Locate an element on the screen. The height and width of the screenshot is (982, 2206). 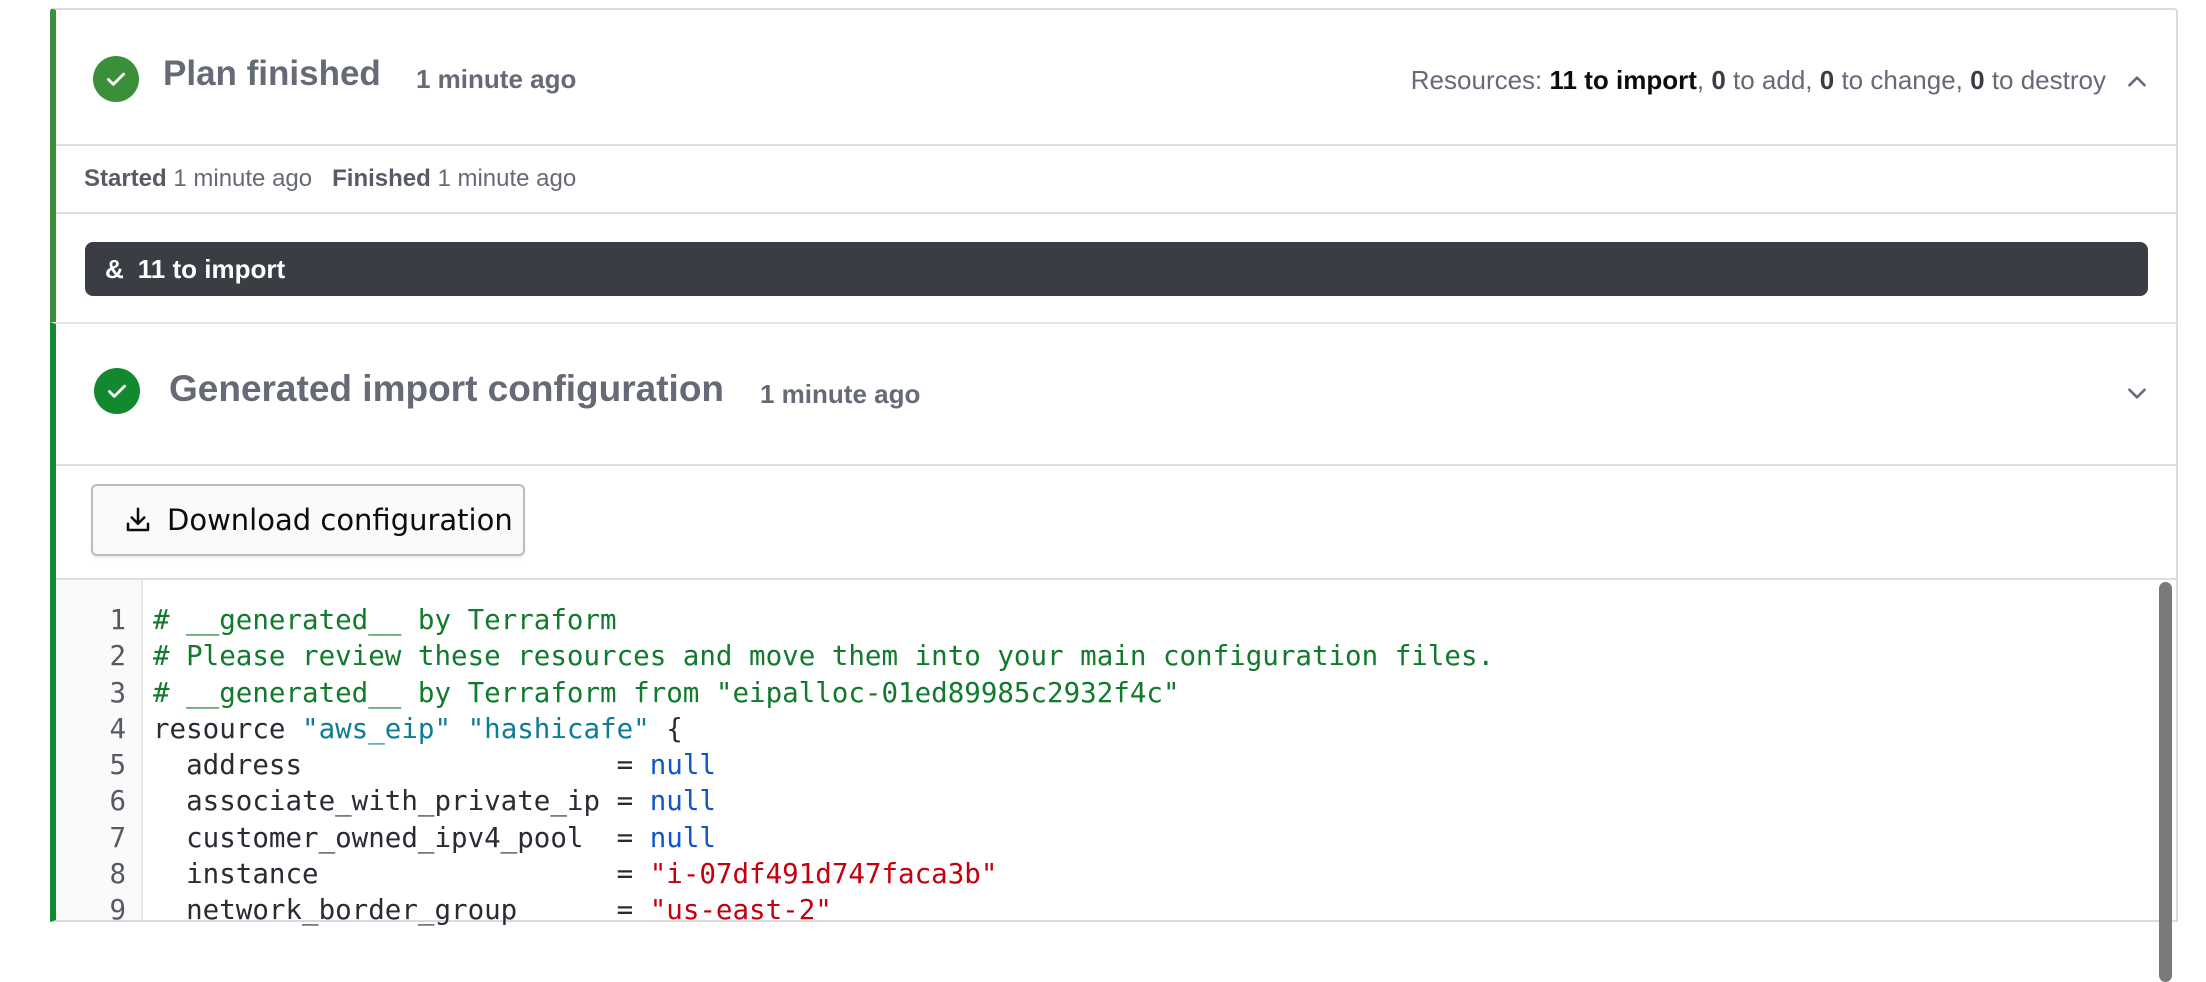
scrollbar is located at coordinates (2165, 782).